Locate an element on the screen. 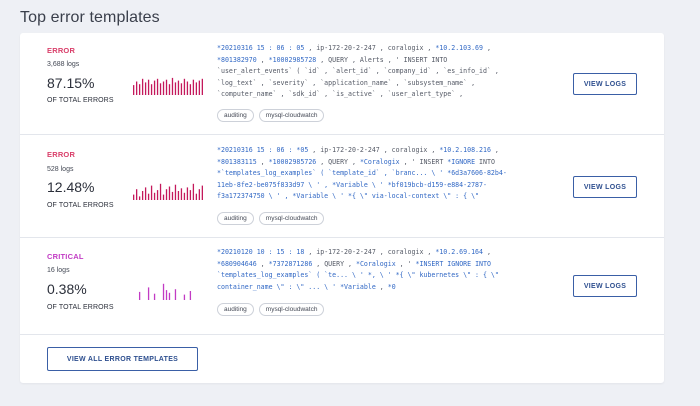  variable-token: *7372871286 is located at coordinates (290, 263).